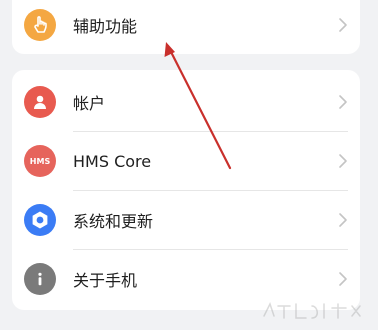 The width and height of the screenshot is (378, 330). I want to click on settings-item-label: 辅助功能, so click(105, 26).